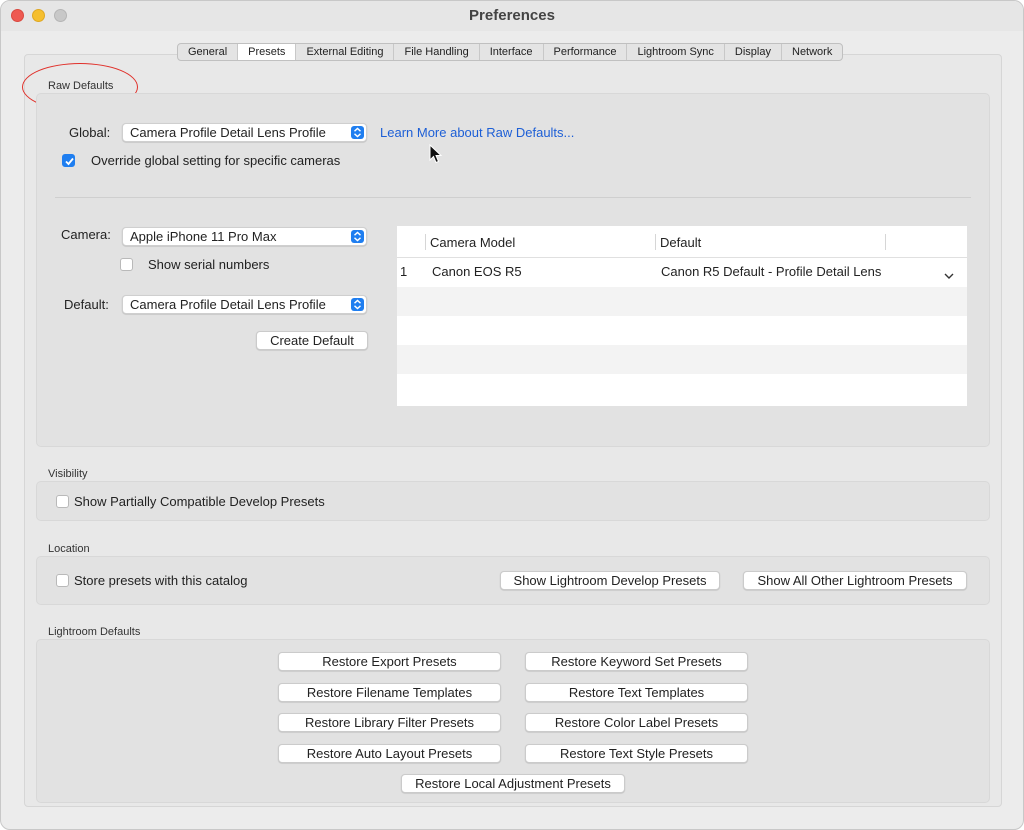 The width and height of the screenshot is (1024, 830). I want to click on separator, so click(513, 197).